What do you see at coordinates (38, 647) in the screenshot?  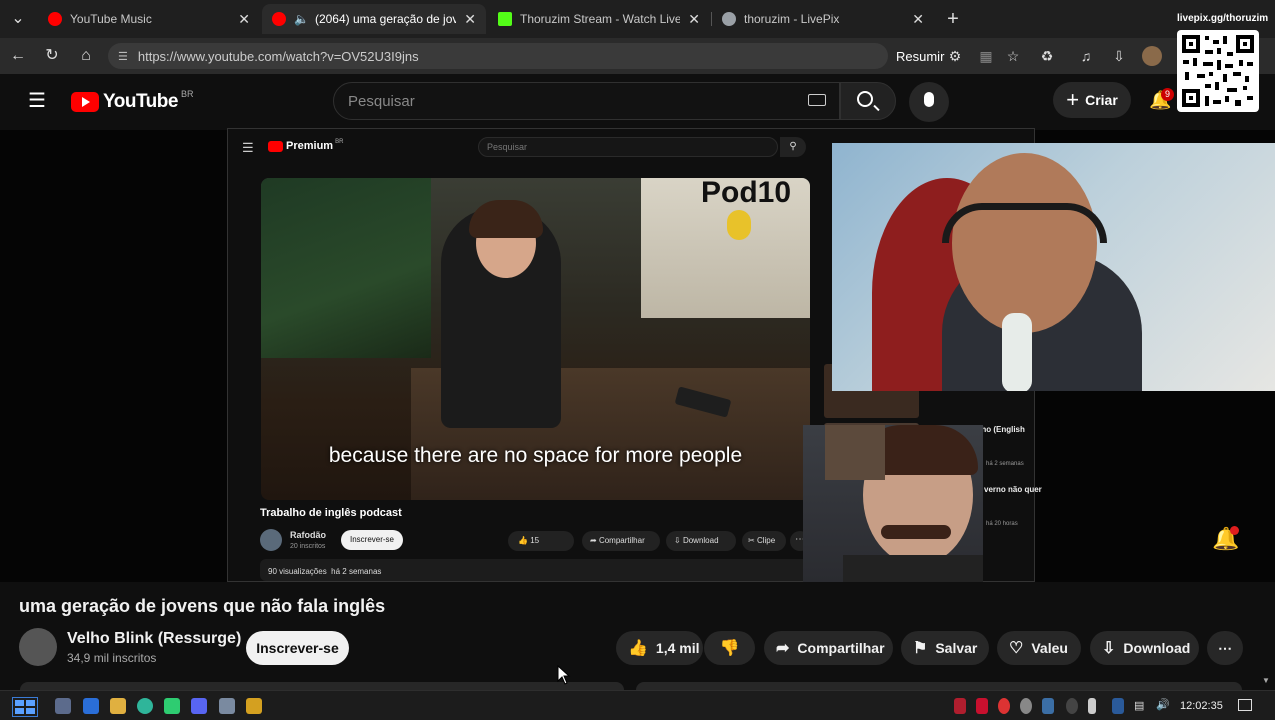 I see `channel-avatar` at bounding box center [38, 647].